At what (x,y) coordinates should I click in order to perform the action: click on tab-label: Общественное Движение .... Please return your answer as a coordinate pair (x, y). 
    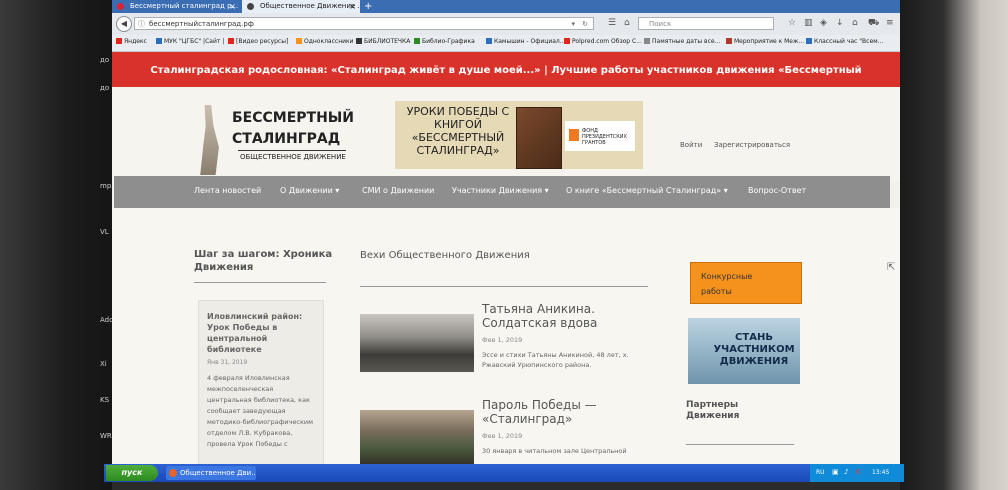
    Looking at the image, I should click on (310, 6).